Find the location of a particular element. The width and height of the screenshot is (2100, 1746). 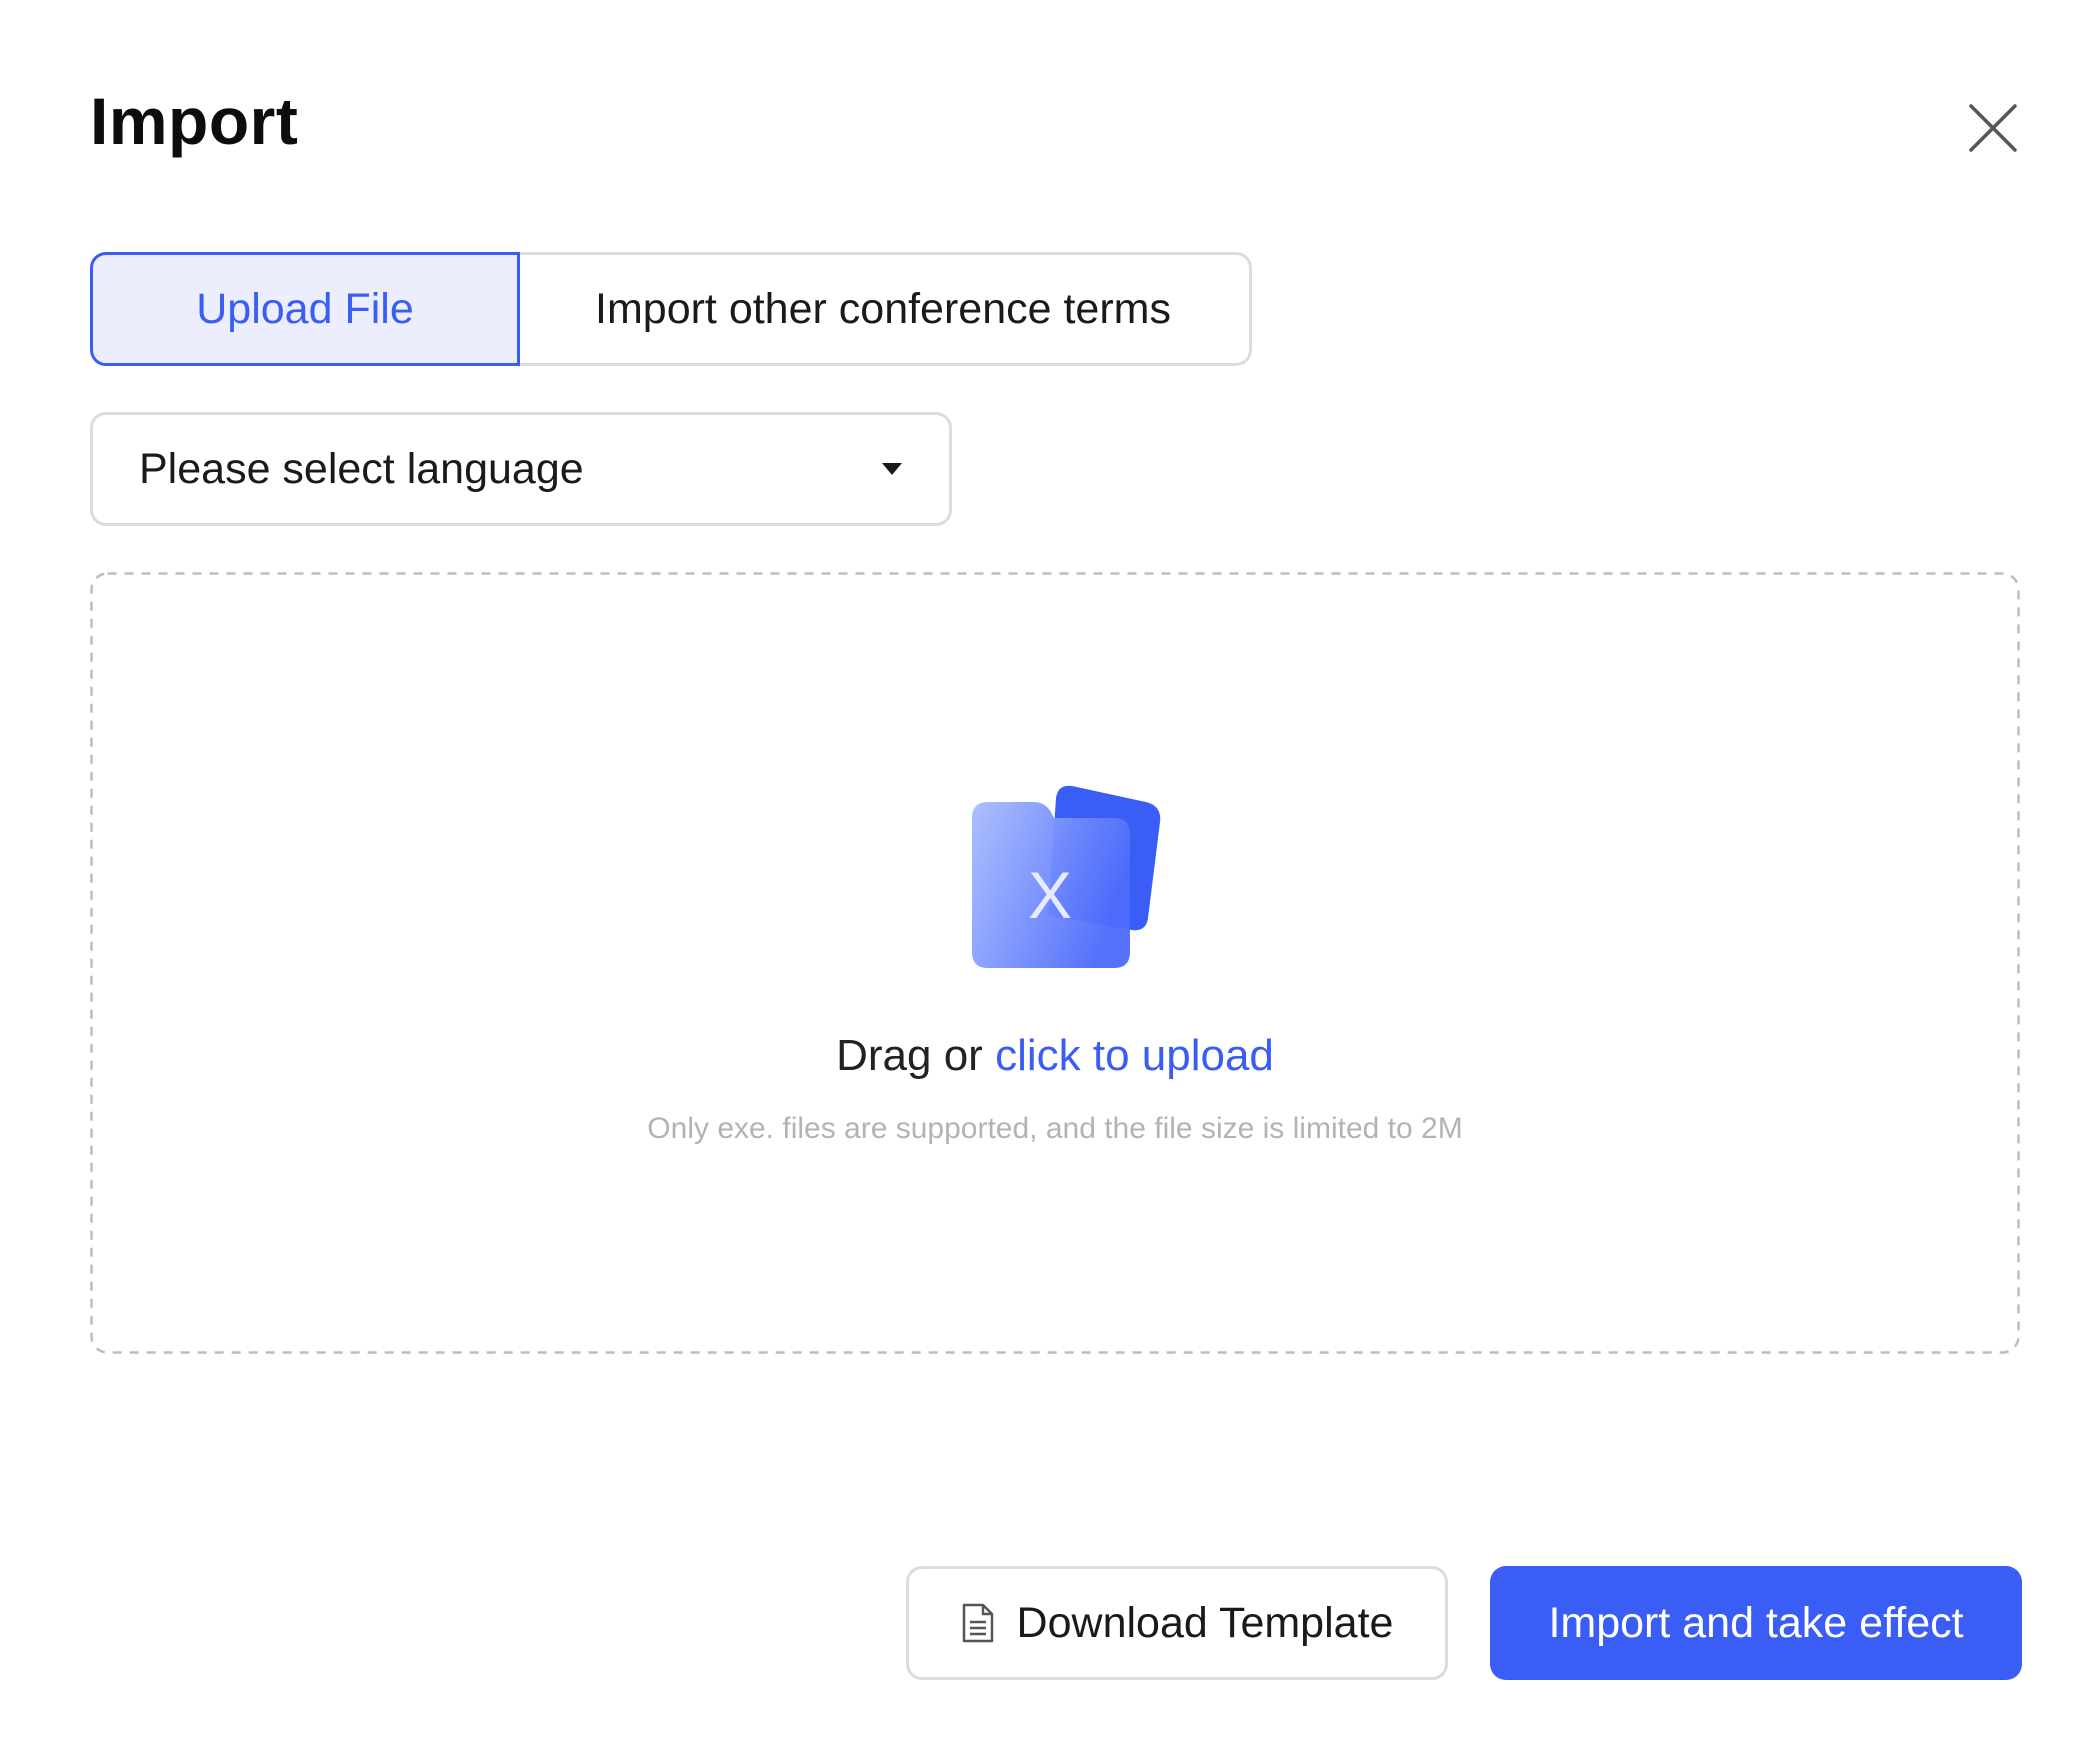

close-button is located at coordinates (1993, 128).